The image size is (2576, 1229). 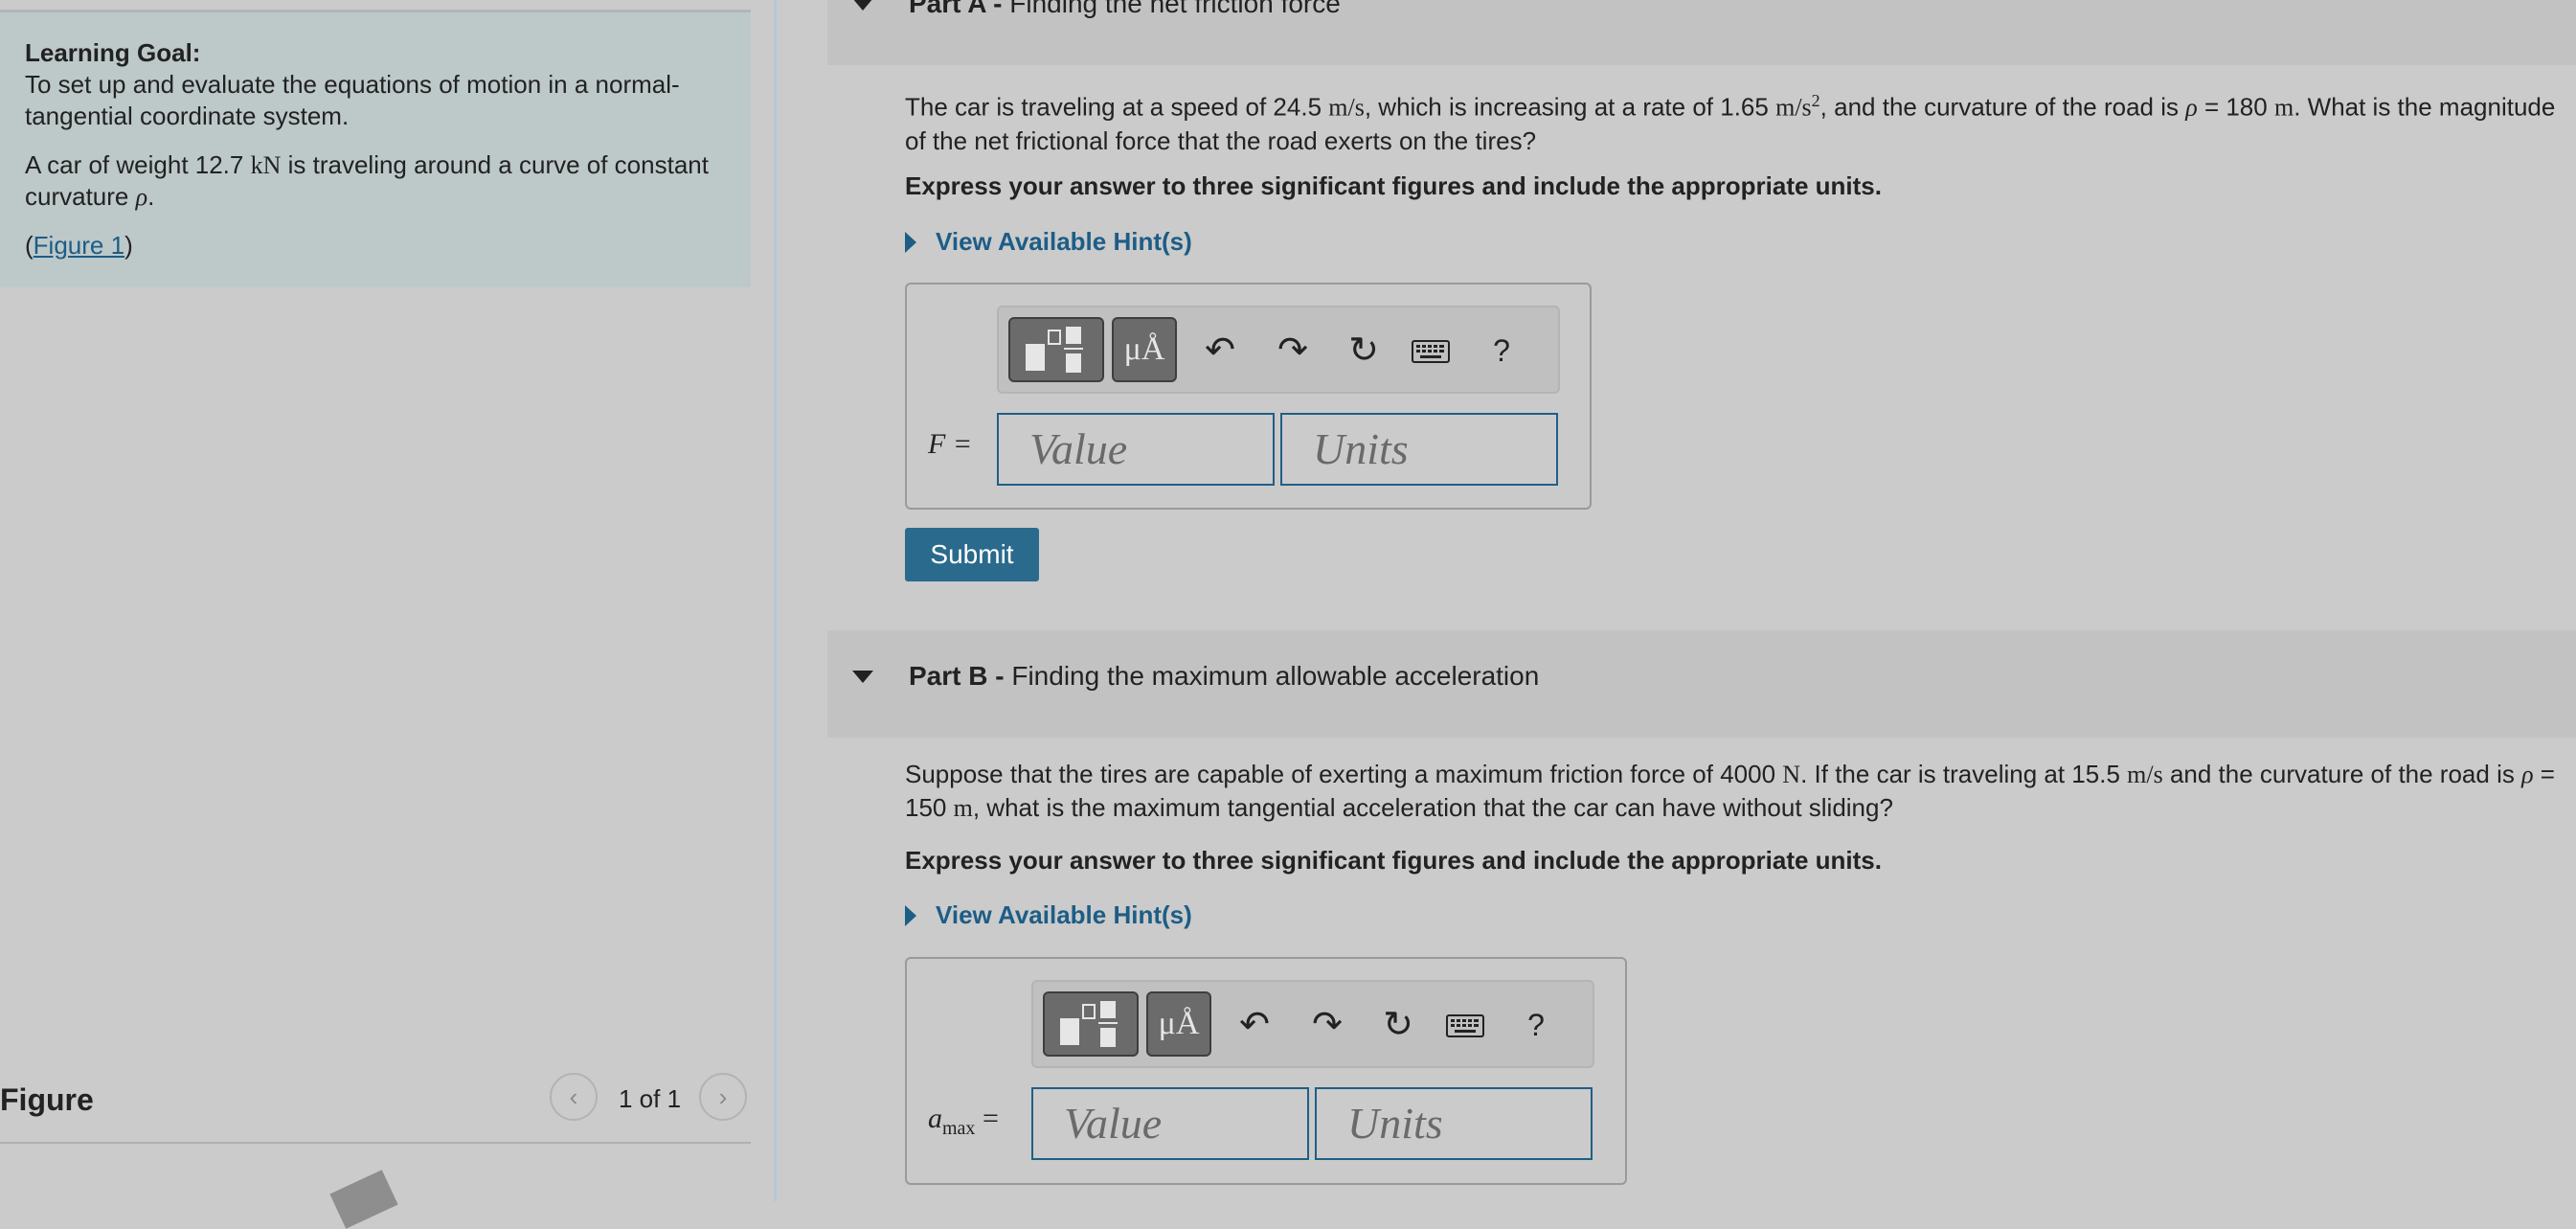 What do you see at coordinates (963, 1121) in the screenshot?
I see `part-b-variable-label: amax =` at bounding box center [963, 1121].